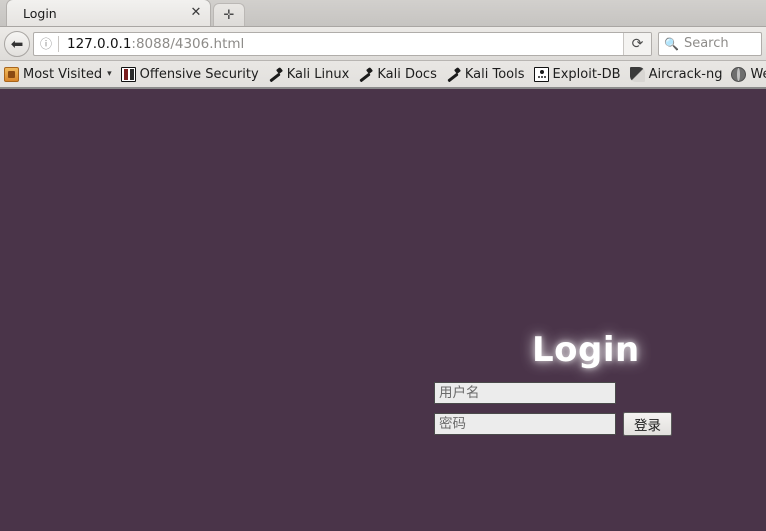 The image size is (766, 531). I want to click on address-bar: ⓘ 127.0.0.1:8088/4306.html ⟳, so click(342, 43).